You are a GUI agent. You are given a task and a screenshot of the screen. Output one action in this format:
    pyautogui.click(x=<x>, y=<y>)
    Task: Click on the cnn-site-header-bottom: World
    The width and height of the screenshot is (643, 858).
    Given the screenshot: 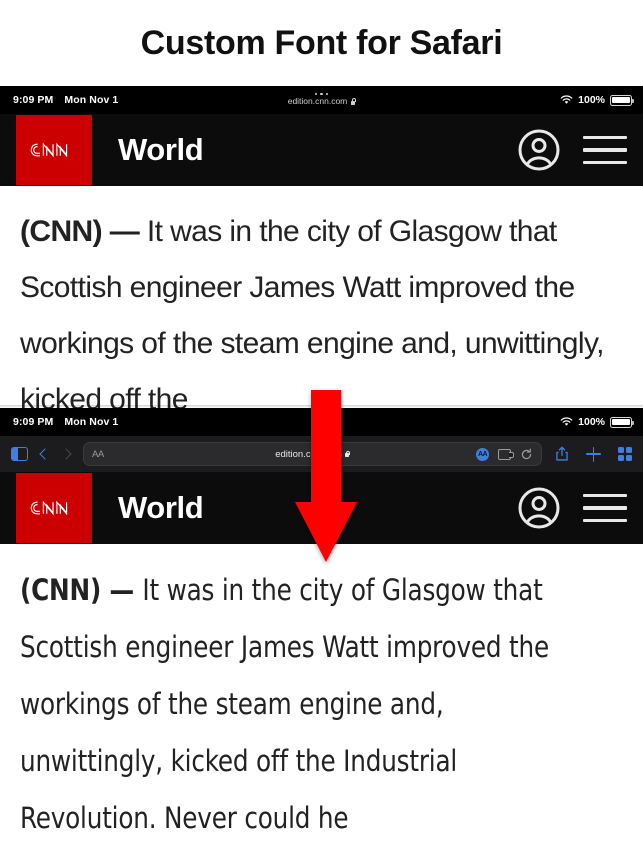 What is the action you would take?
    pyautogui.click(x=321, y=508)
    